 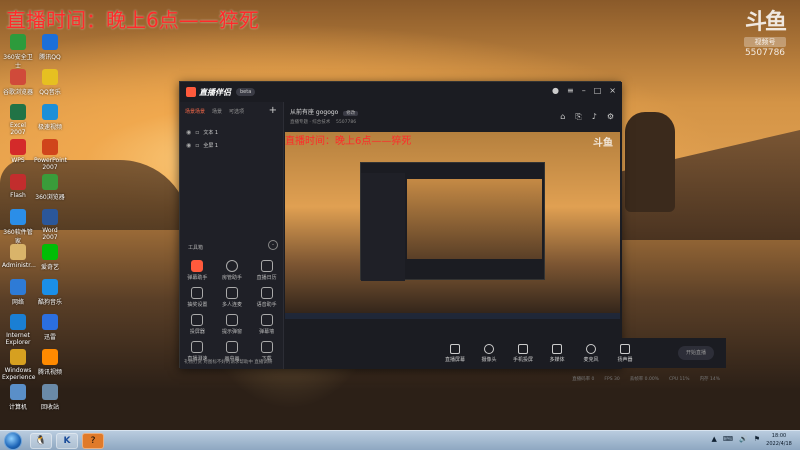 What do you see at coordinates (474, 269) in the screenshot?
I see `preview-nested-toolbar` at bounding box center [474, 269].